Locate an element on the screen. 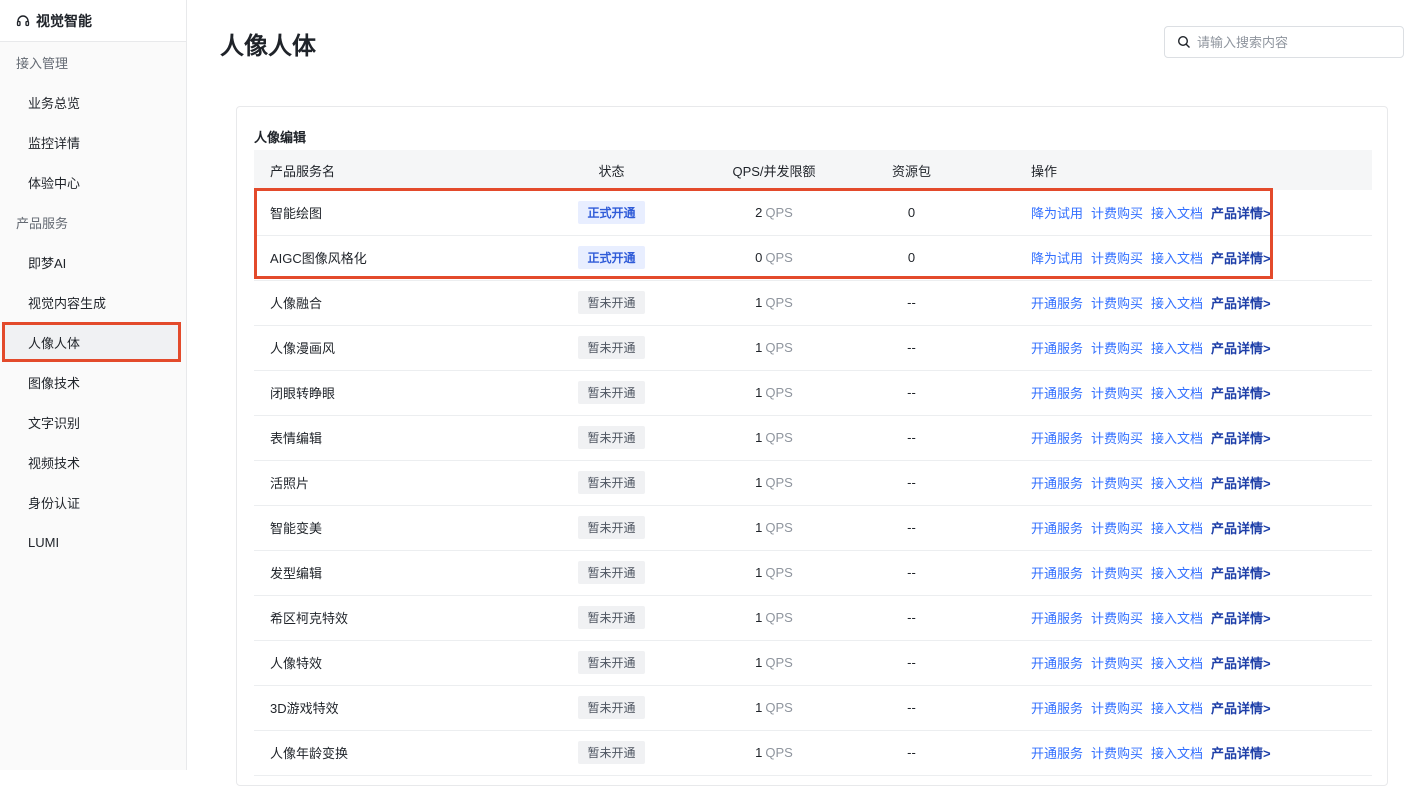  sidebar-item: 业务总览 is located at coordinates (93, 102).